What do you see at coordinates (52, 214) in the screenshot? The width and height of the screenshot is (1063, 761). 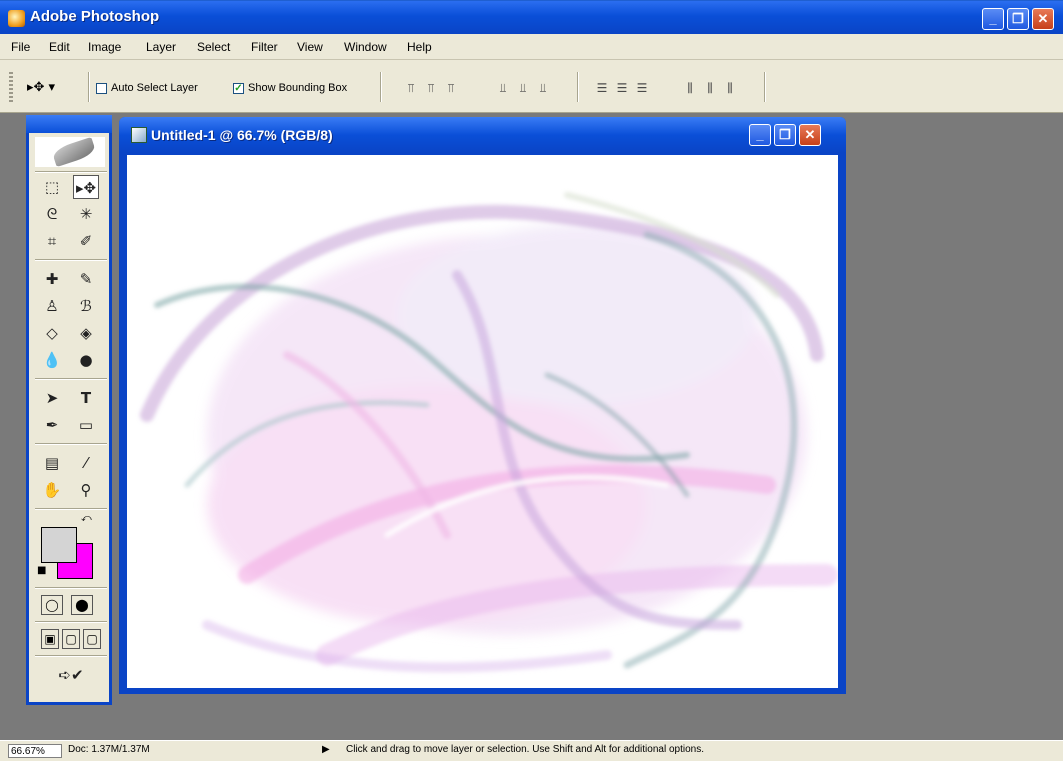 I see `lasso-tool-icon: ᘓ` at bounding box center [52, 214].